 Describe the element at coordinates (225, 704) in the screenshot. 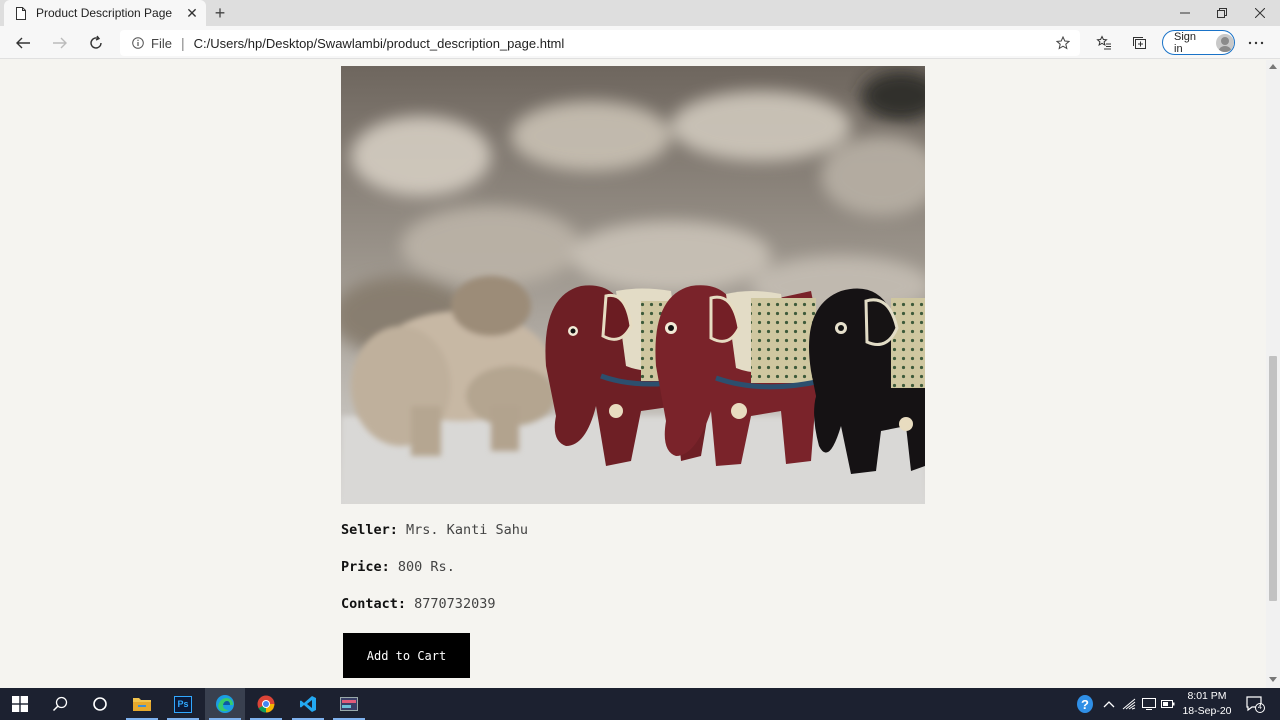

I see `edge-icon` at that location.